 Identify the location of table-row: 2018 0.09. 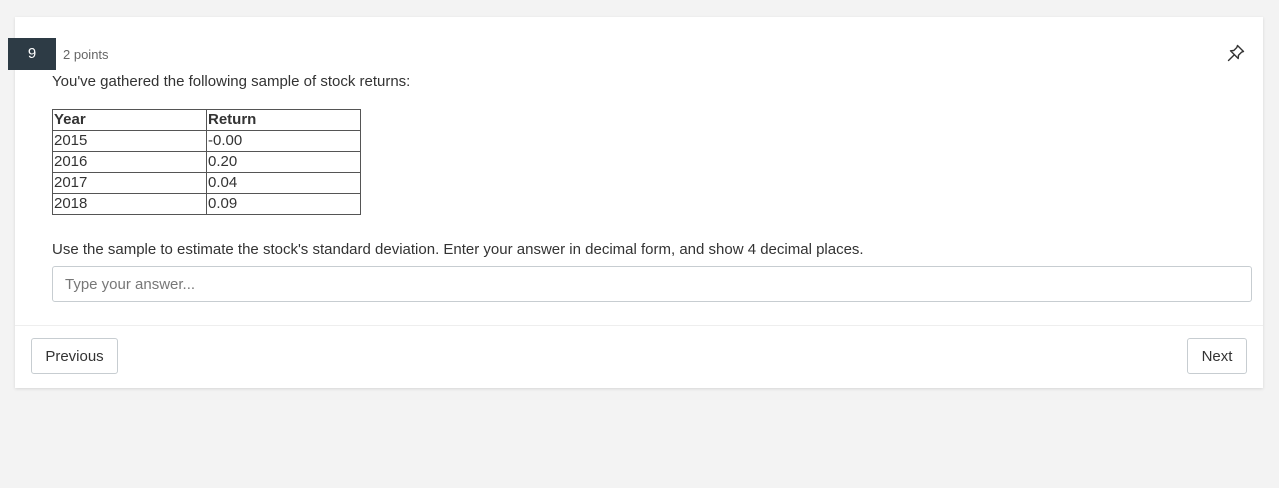
(206, 204).